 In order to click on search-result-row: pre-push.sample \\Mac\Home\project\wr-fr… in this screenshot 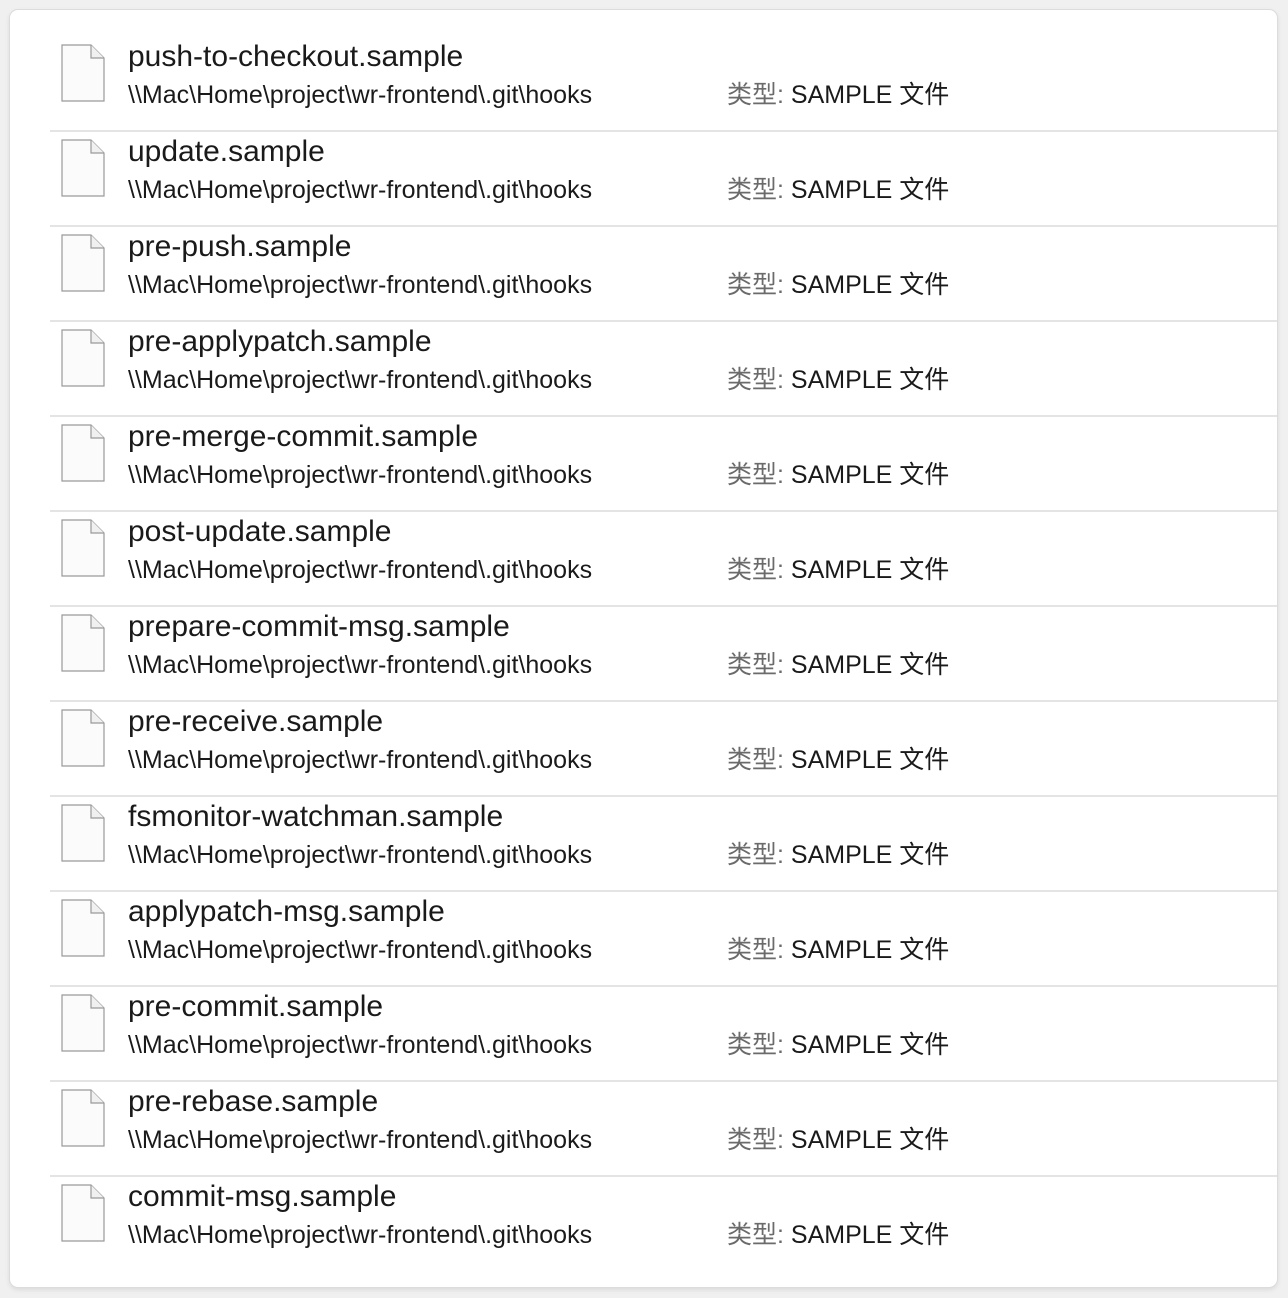, I will do `click(663, 274)`.